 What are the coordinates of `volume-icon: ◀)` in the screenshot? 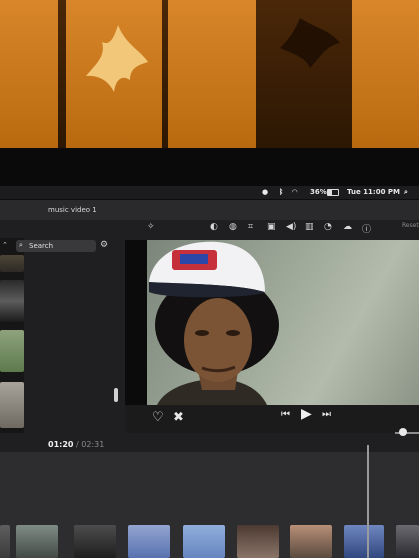 It's located at (291, 227).